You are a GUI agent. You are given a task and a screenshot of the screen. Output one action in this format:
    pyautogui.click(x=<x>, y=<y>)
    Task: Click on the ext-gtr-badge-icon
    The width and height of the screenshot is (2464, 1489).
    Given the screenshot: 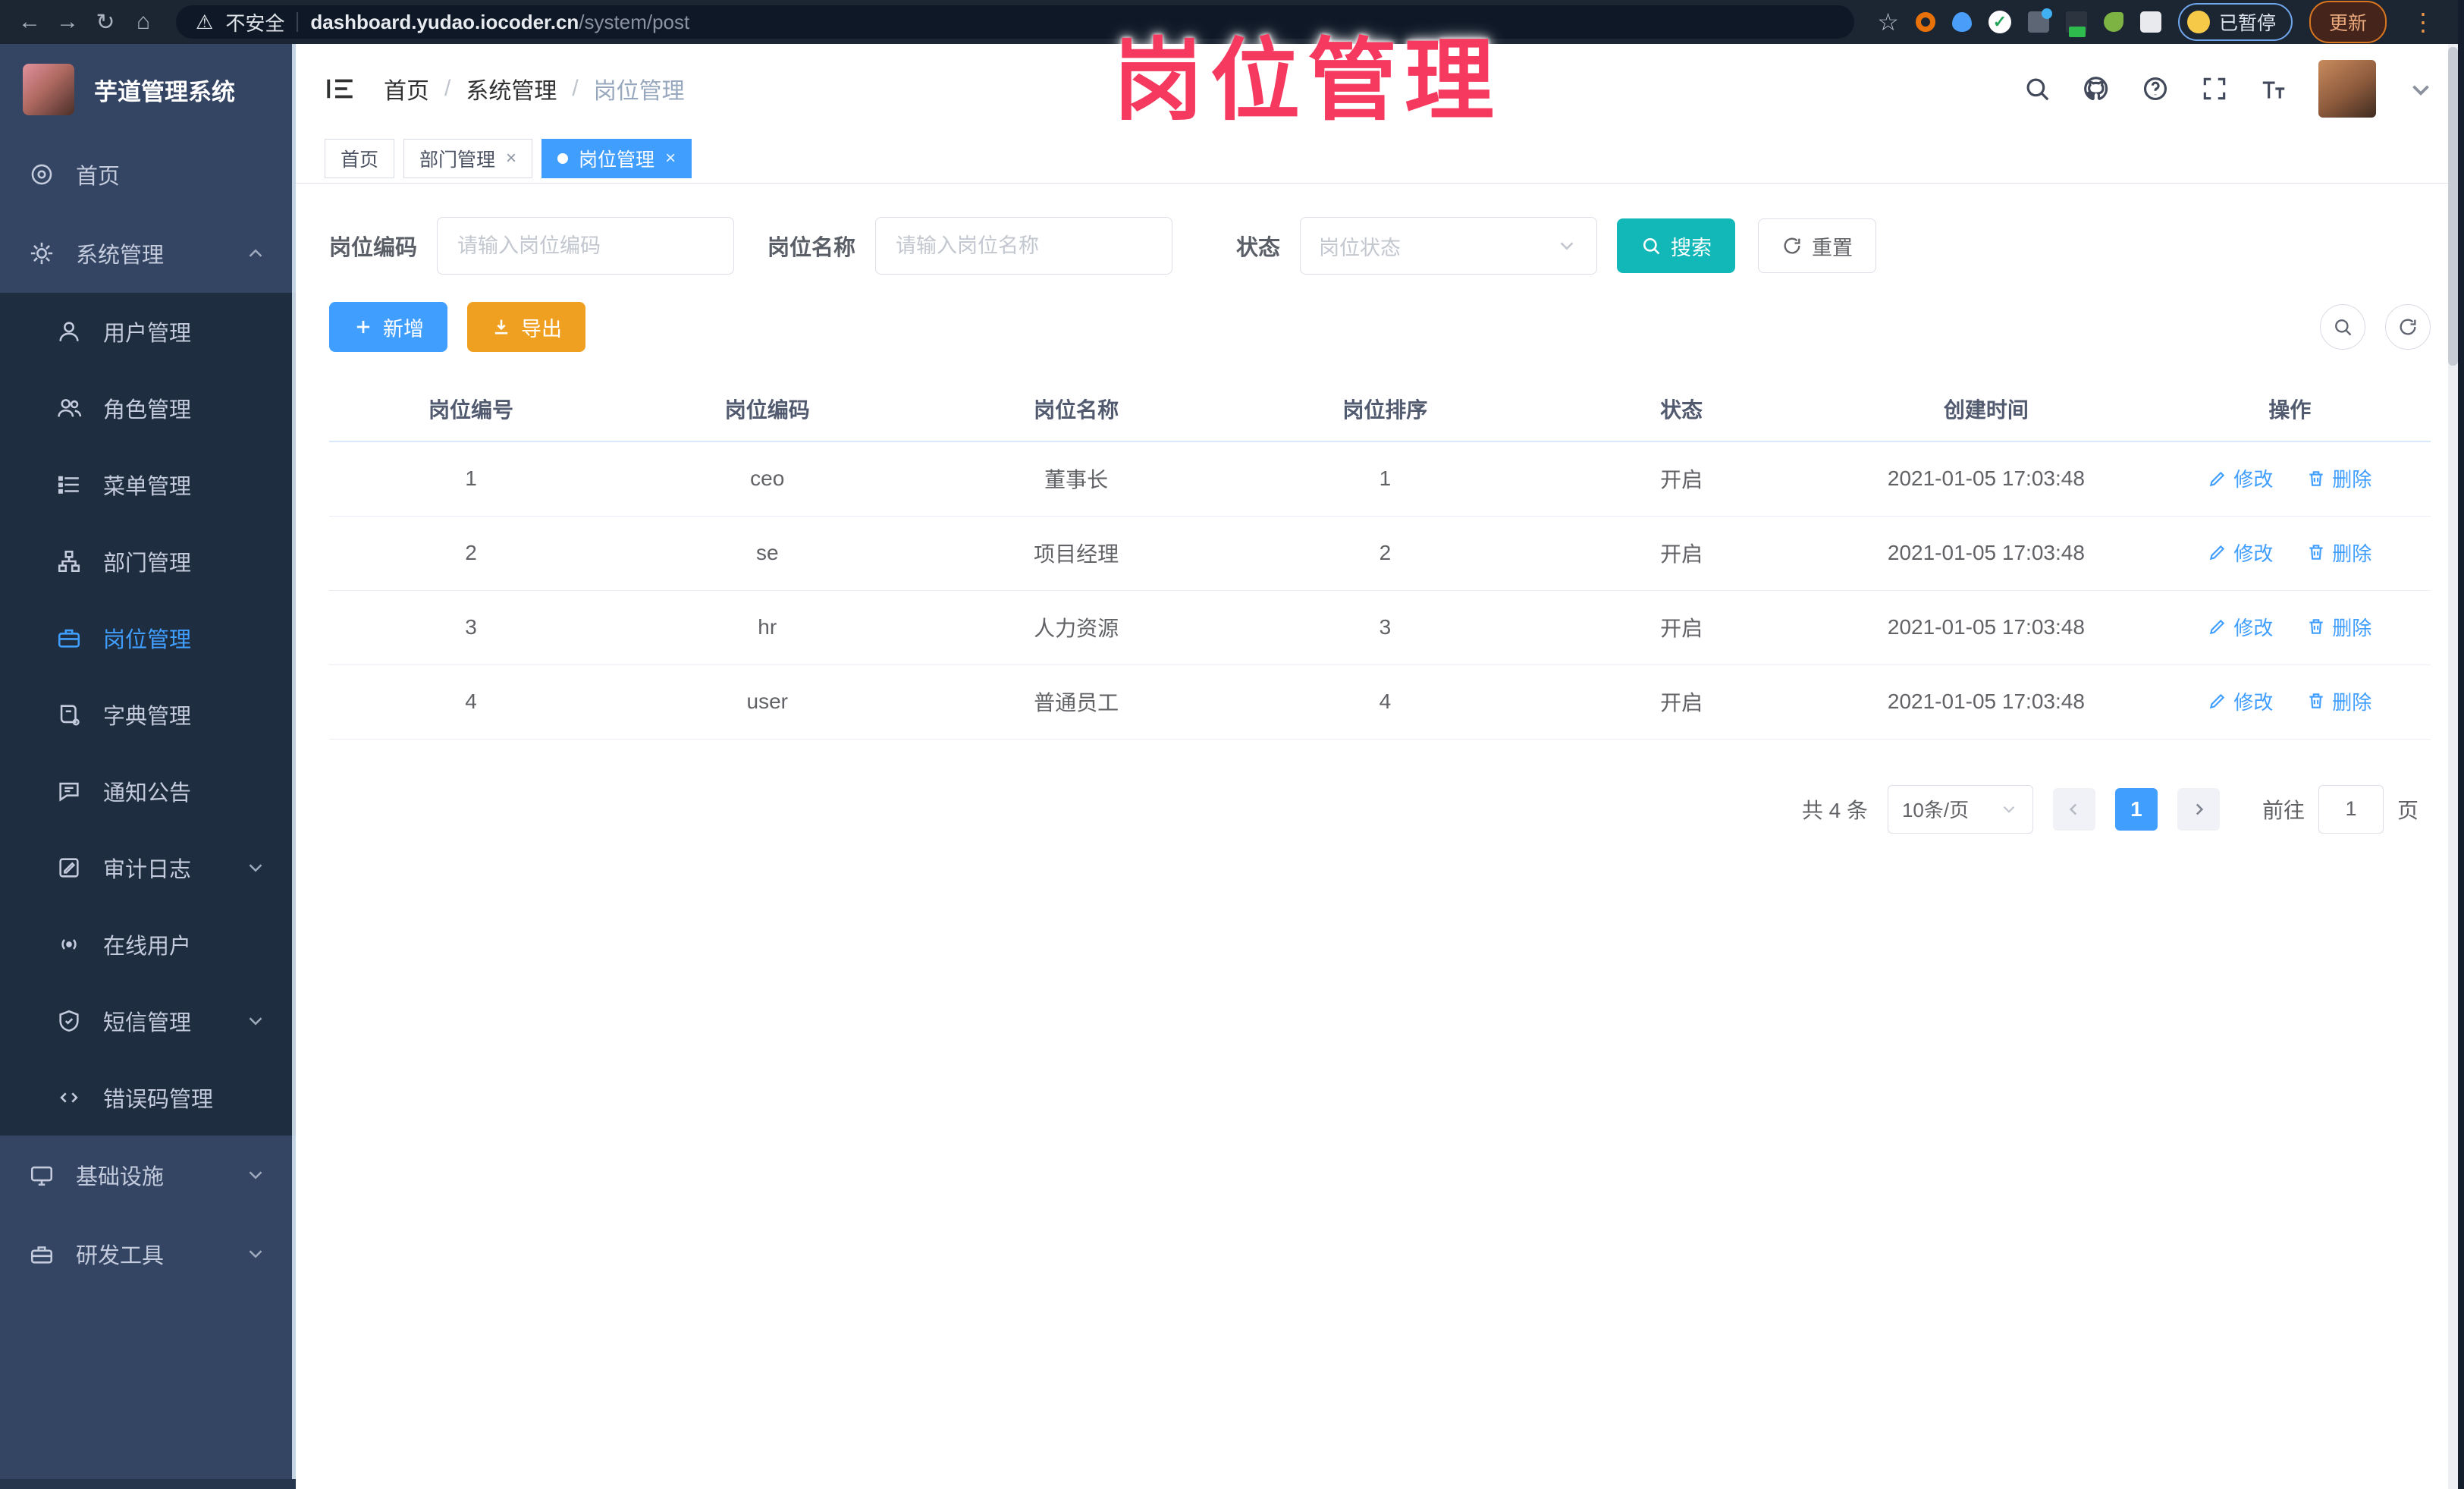 What is the action you would take?
    pyautogui.click(x=2076, y=24)
    